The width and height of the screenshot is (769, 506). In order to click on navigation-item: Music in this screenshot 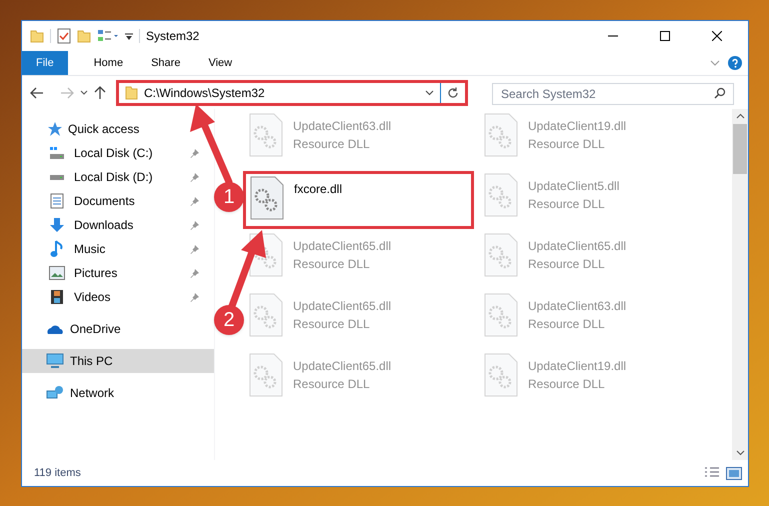, I will do `click(112, 249)`.